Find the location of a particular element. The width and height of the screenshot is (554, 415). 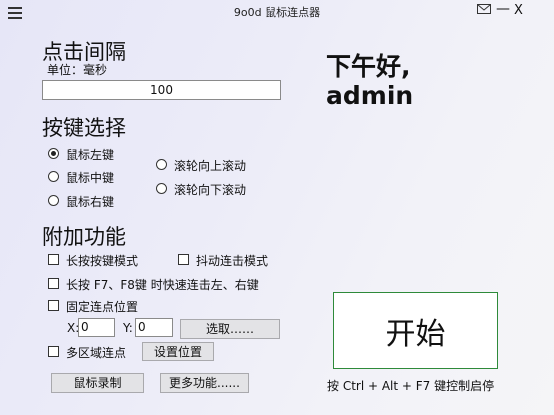

keys-heading: 按键选择 is located at coordinates (84, 128).